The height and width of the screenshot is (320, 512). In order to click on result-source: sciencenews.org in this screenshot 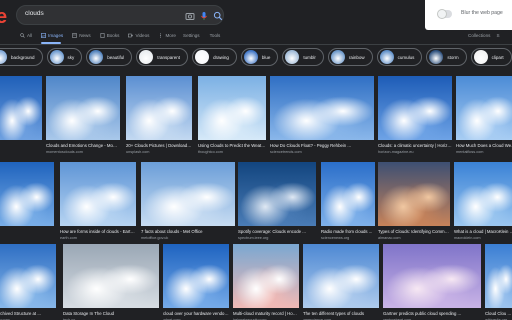, I will do `click(348, 238)`.